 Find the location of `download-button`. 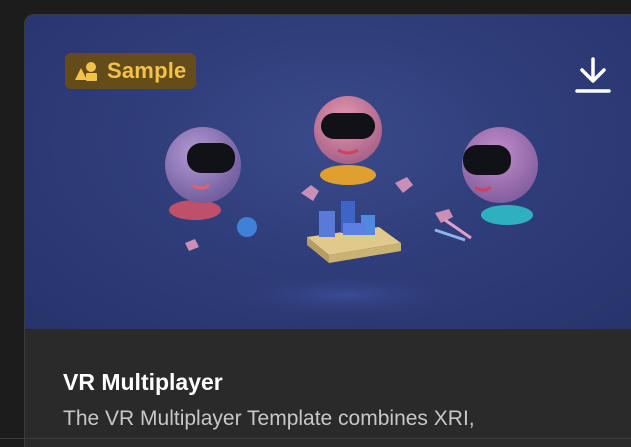

download-button is located at coordinates (593, 75).